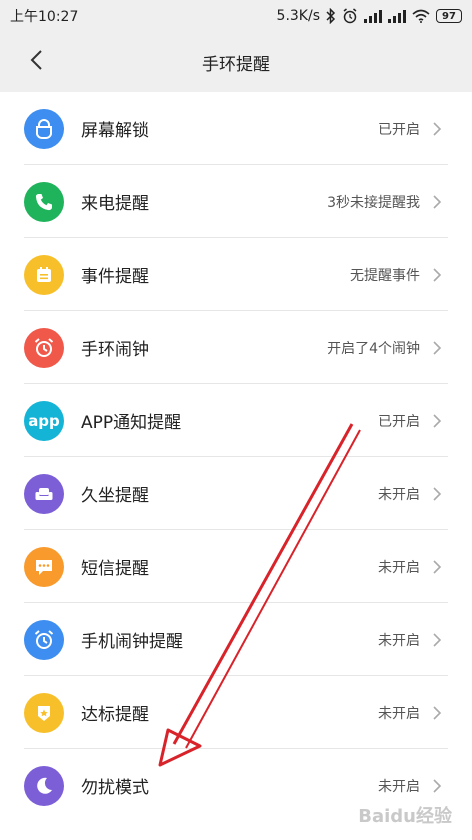  I want to click on list-item-label: 勿扰模式, so click(115, 788).